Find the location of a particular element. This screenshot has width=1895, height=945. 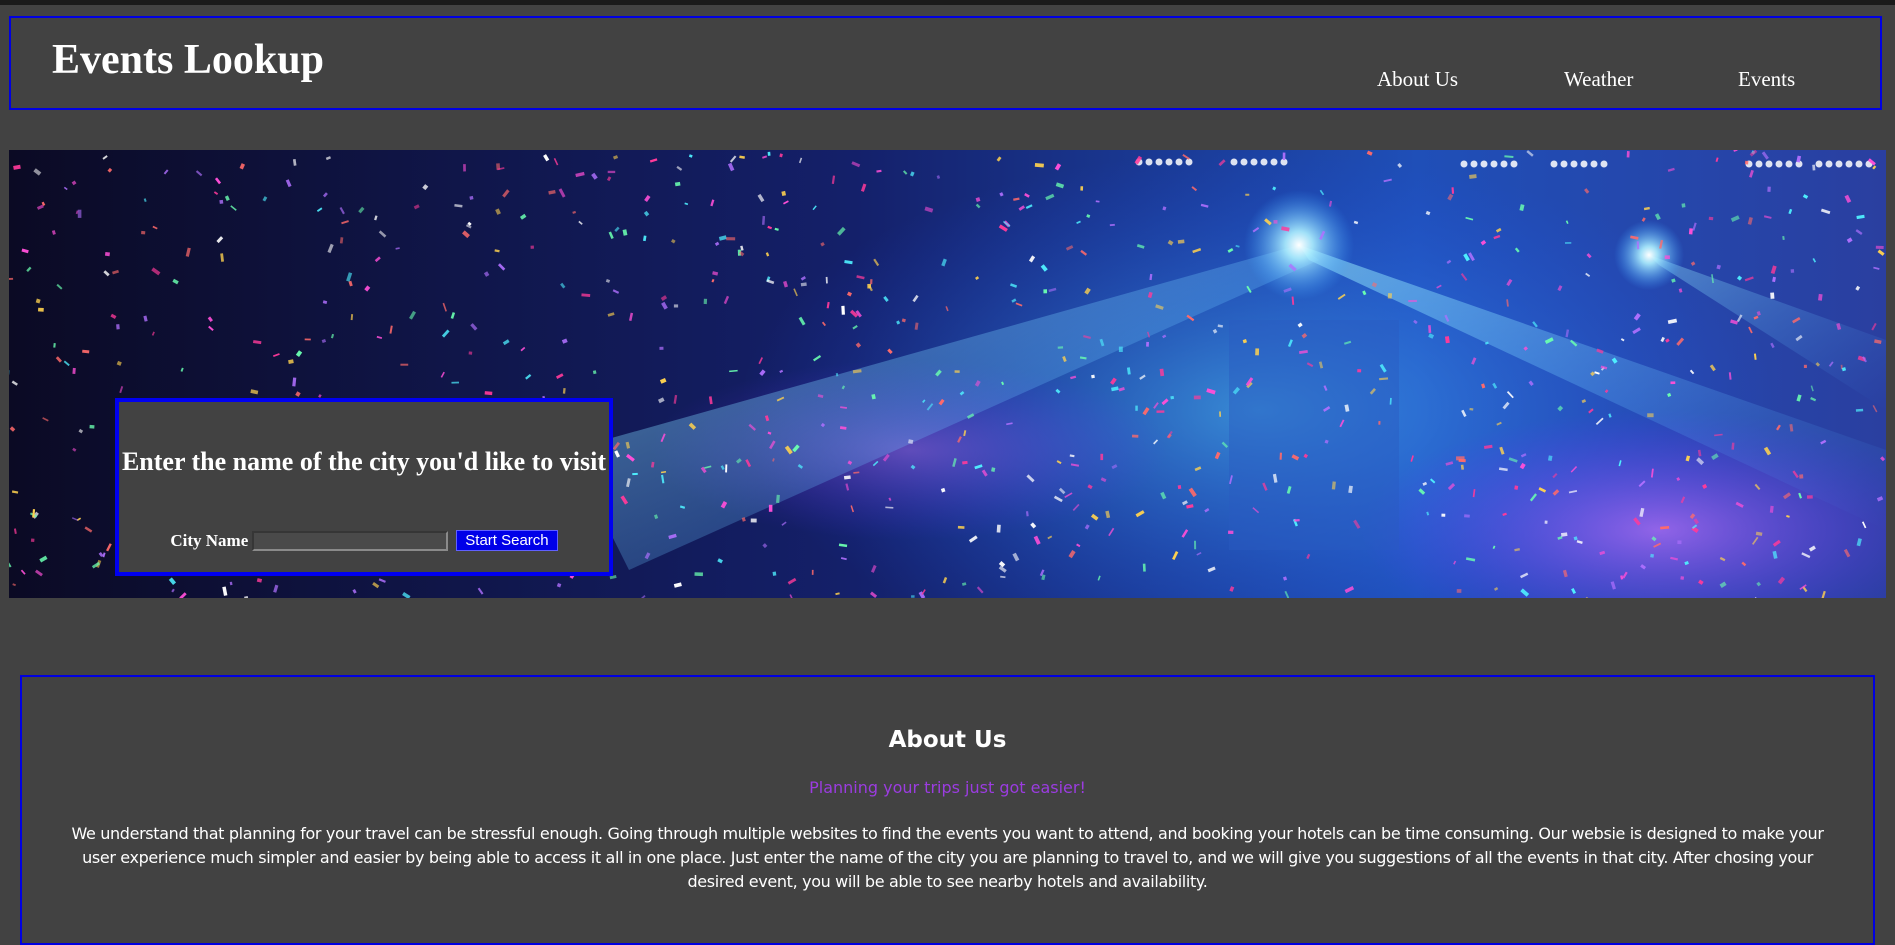

main-nav: About Us Weather Events is located at coordinates (945, 84).